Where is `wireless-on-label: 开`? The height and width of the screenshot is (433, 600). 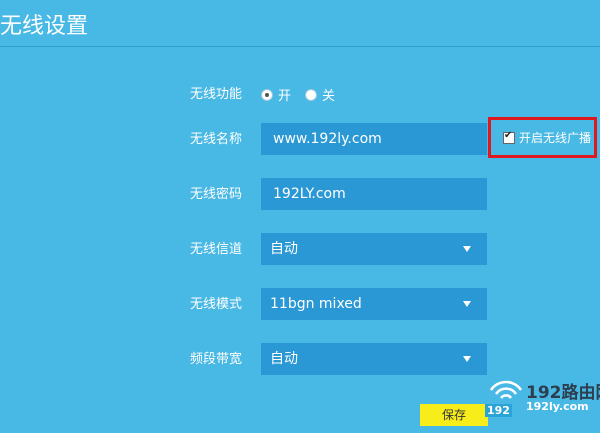
wireless-on-label: 开 is located at coordinates (284, 94).